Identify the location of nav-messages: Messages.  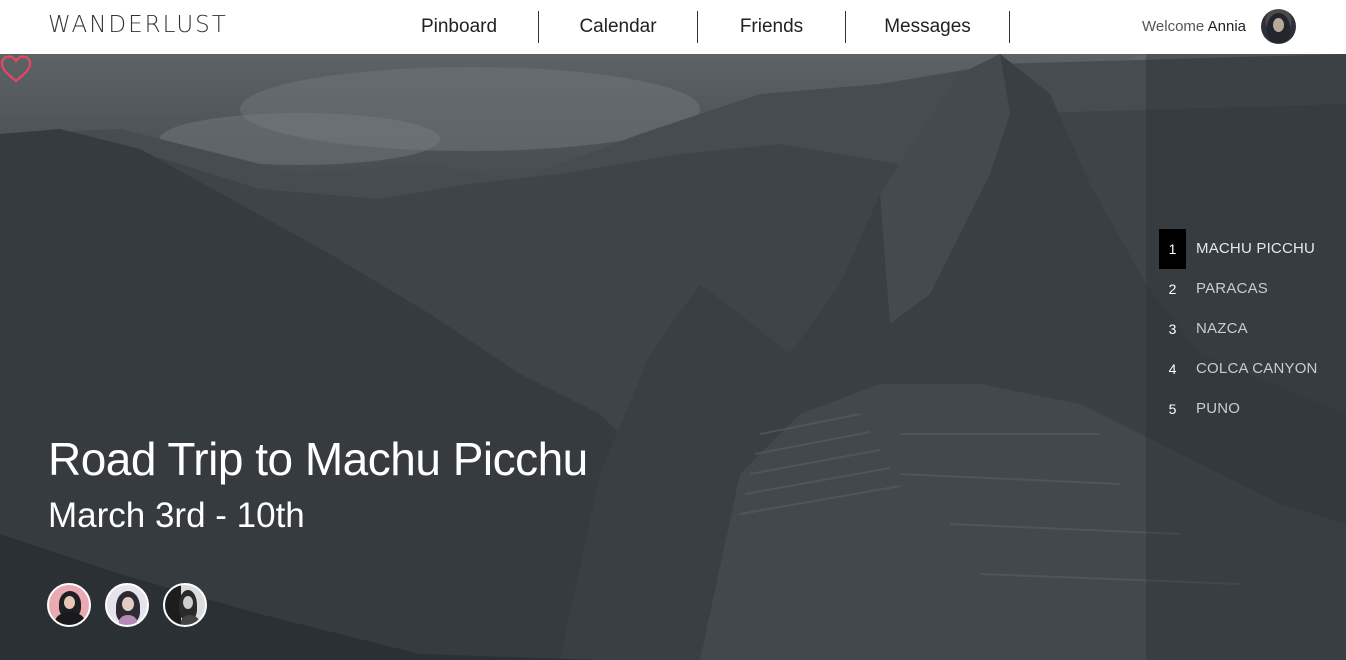
(927, 27).